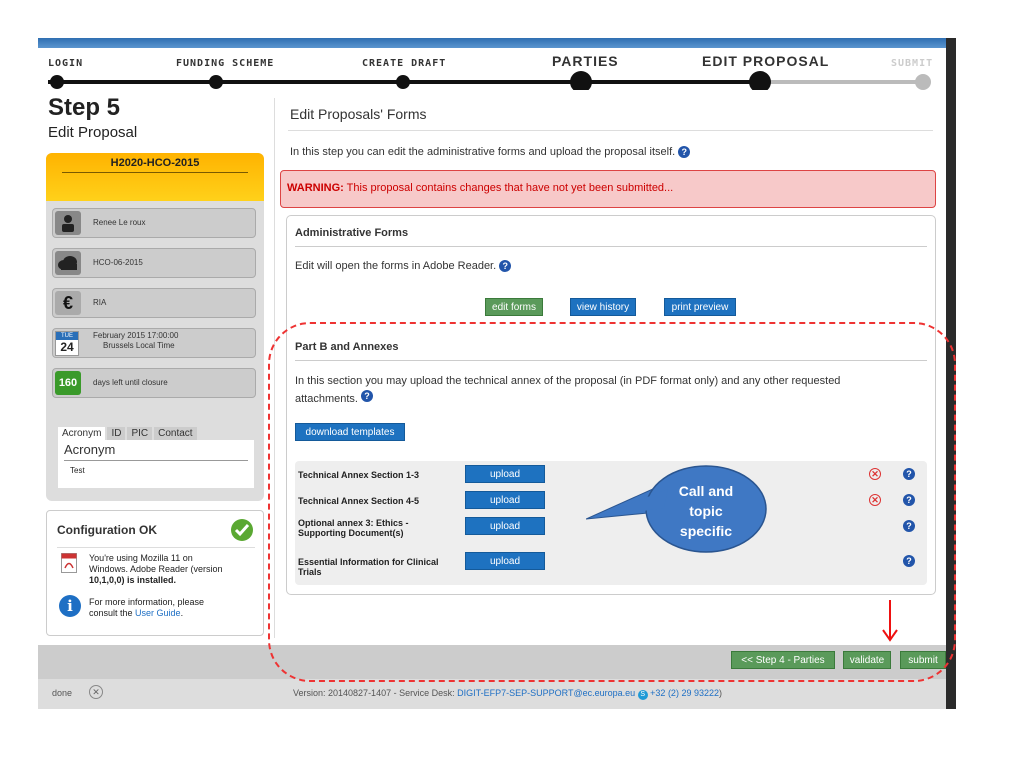 This screenshot has width=1024, height=768. I want to click on callout-line-1: Call and, so click(706, 491).